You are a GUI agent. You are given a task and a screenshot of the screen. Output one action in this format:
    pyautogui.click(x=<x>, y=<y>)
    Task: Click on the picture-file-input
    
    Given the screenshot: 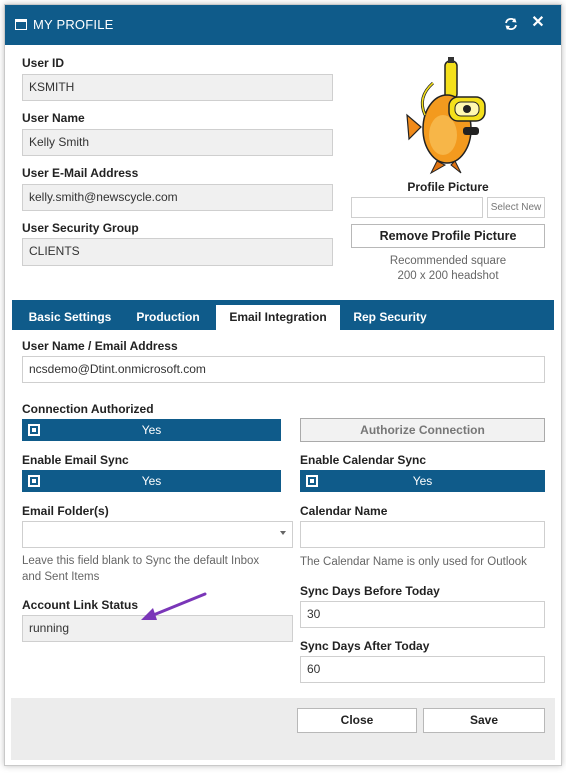 What is the action you would take?
    pyautogui.click(x=417, y=207)
    